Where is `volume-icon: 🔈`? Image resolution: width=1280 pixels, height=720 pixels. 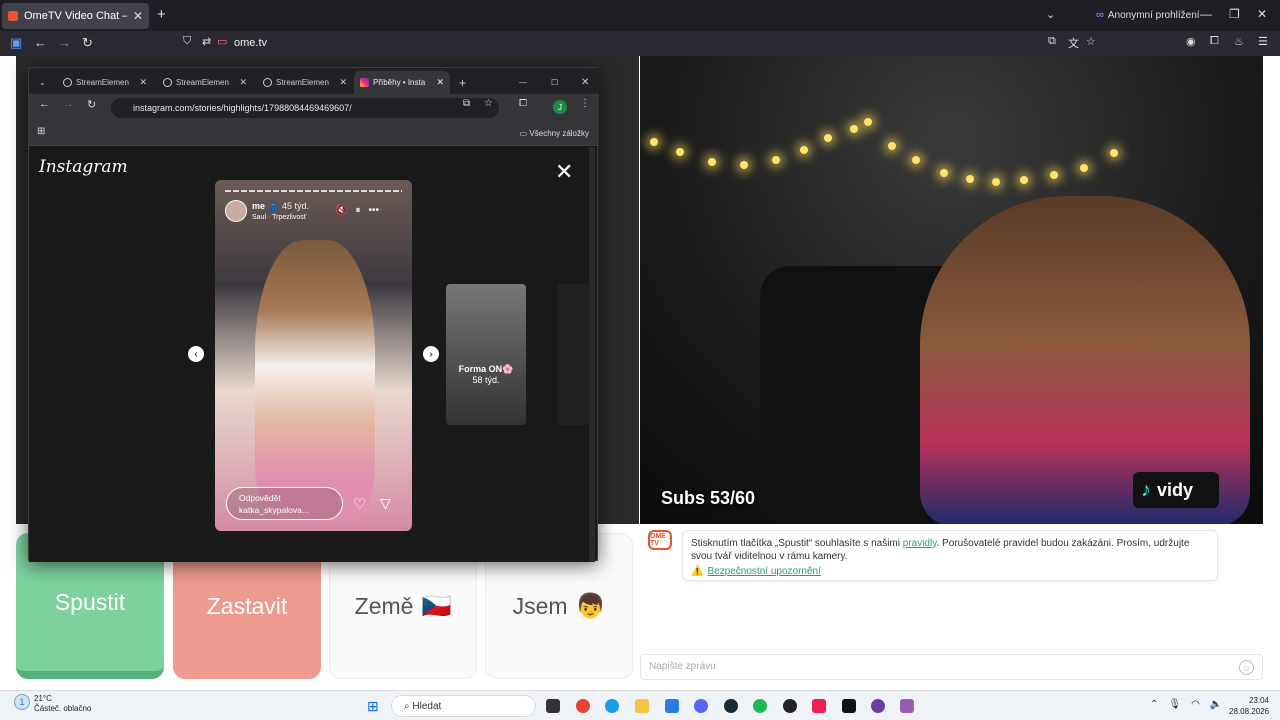
volume-icon: 🔈 is located at coordinates (1216, 704).